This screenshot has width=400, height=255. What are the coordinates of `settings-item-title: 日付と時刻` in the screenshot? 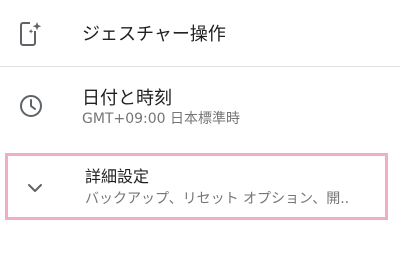 It's located at (127, 98).